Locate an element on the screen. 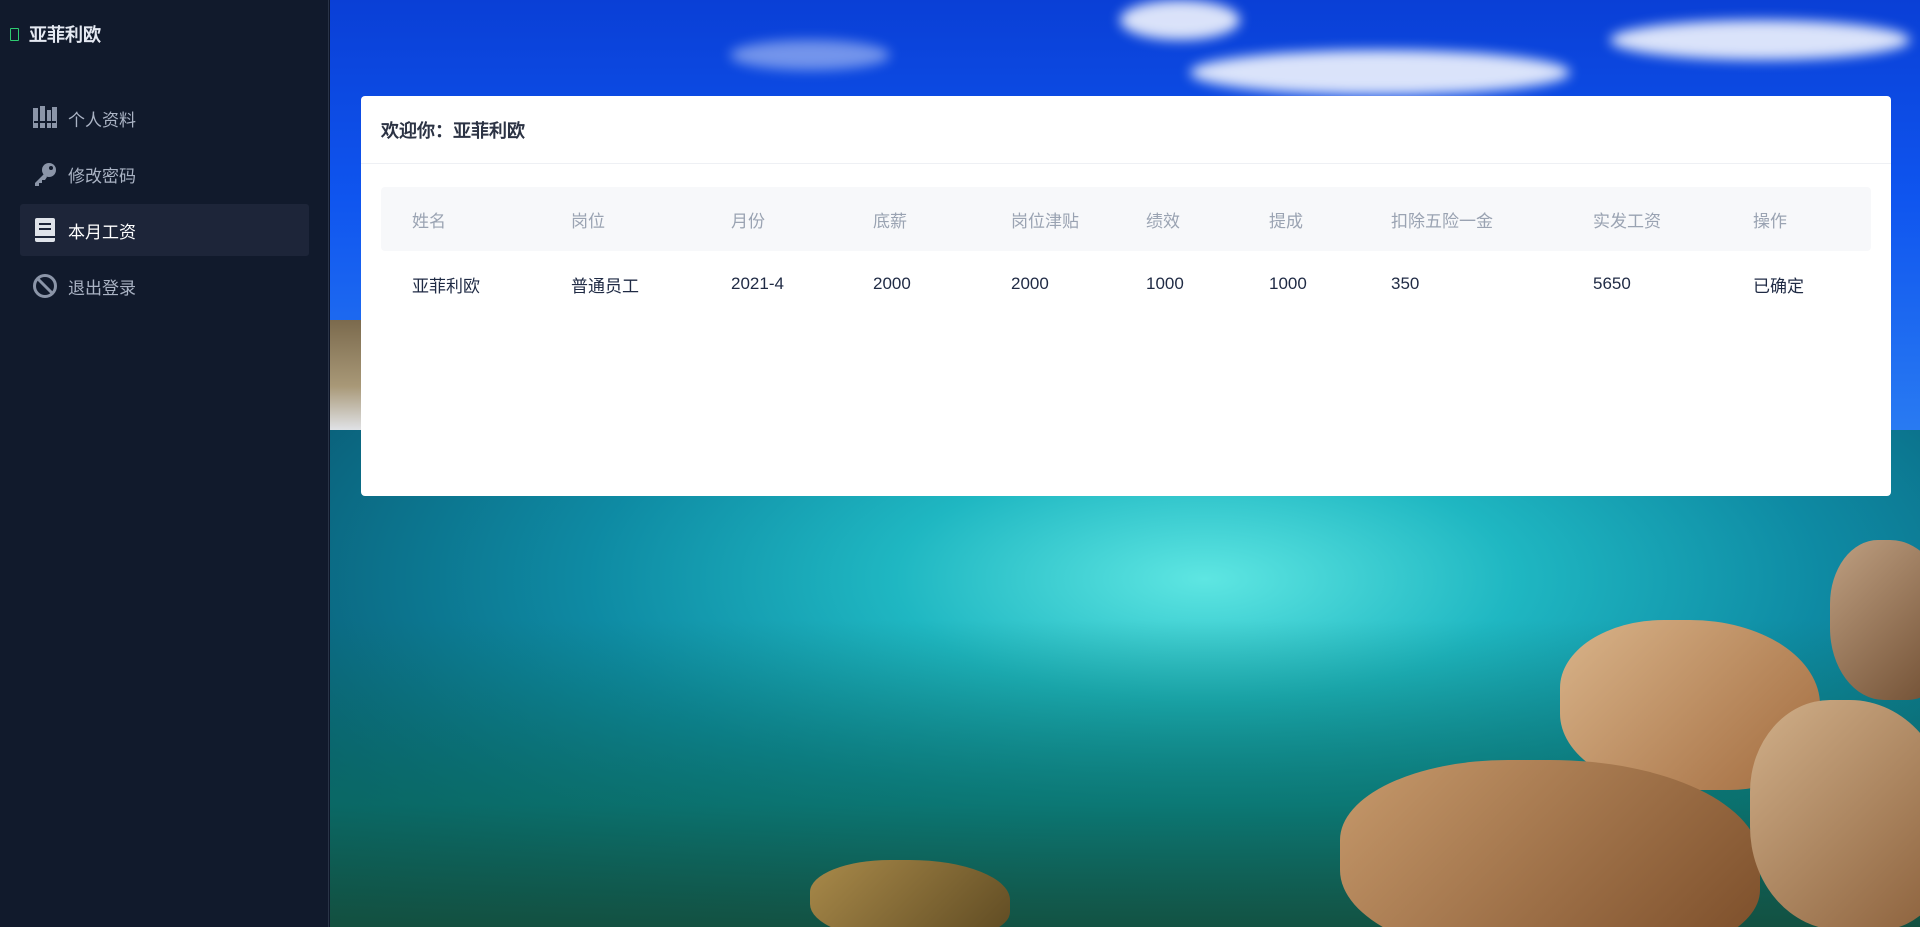 The image size is (1920, 927). shore-left is located at coordinates (346, 375).